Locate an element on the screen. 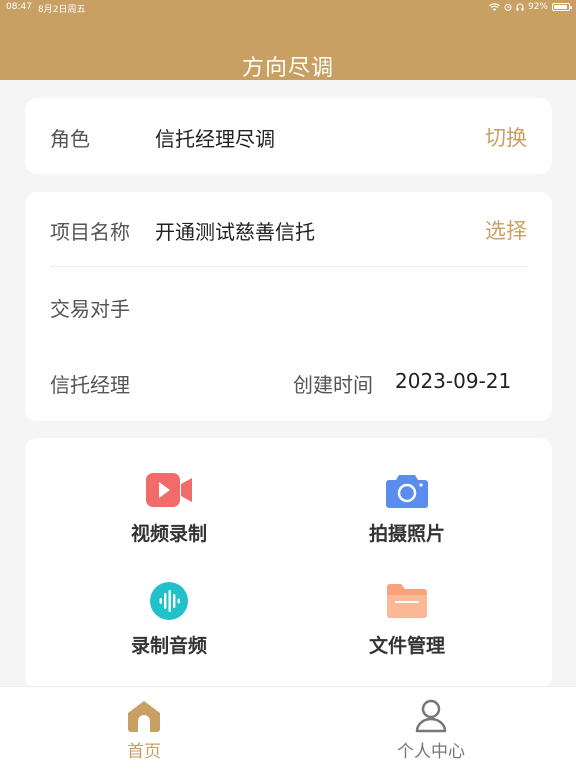  status-indicators: 92% is located at coordinates (530, 7).